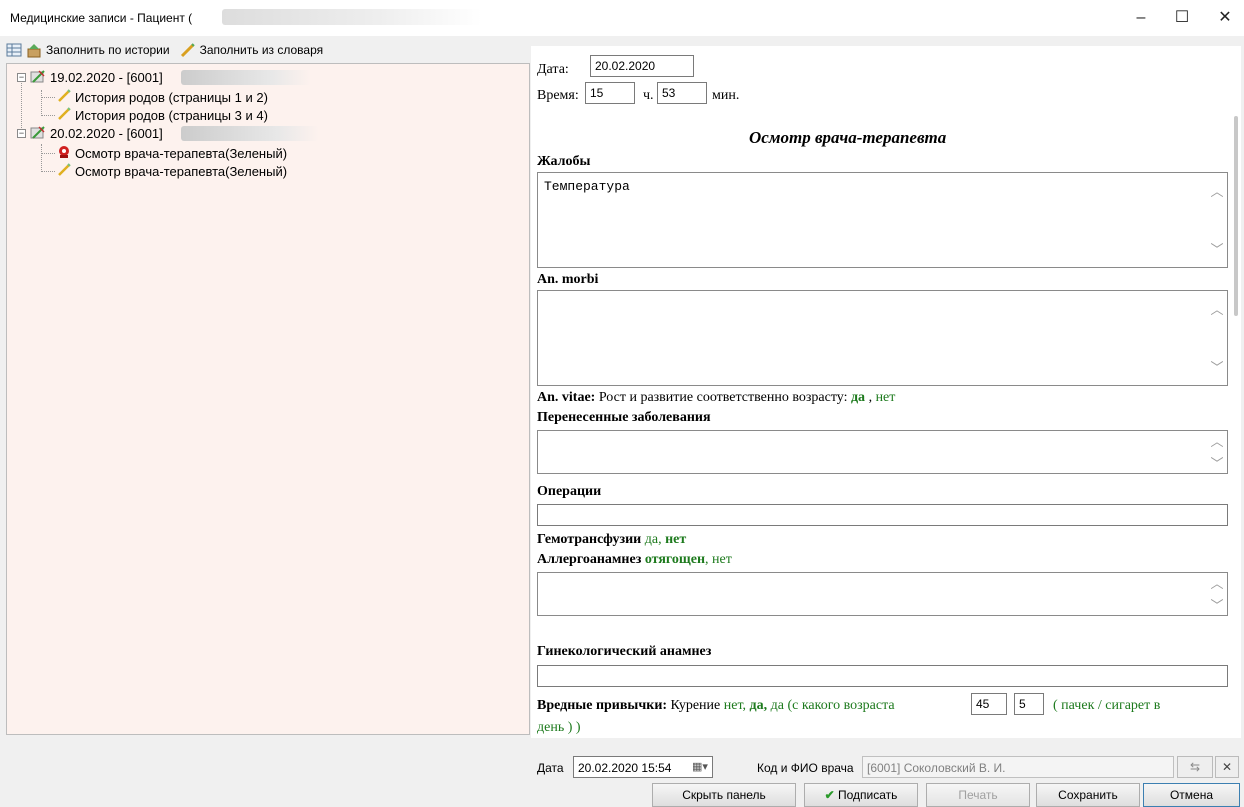  Describe the element at coordinates (700, 766) in the screenshot. I see `calendar-dropdown-icon: ▦▾` at that location.